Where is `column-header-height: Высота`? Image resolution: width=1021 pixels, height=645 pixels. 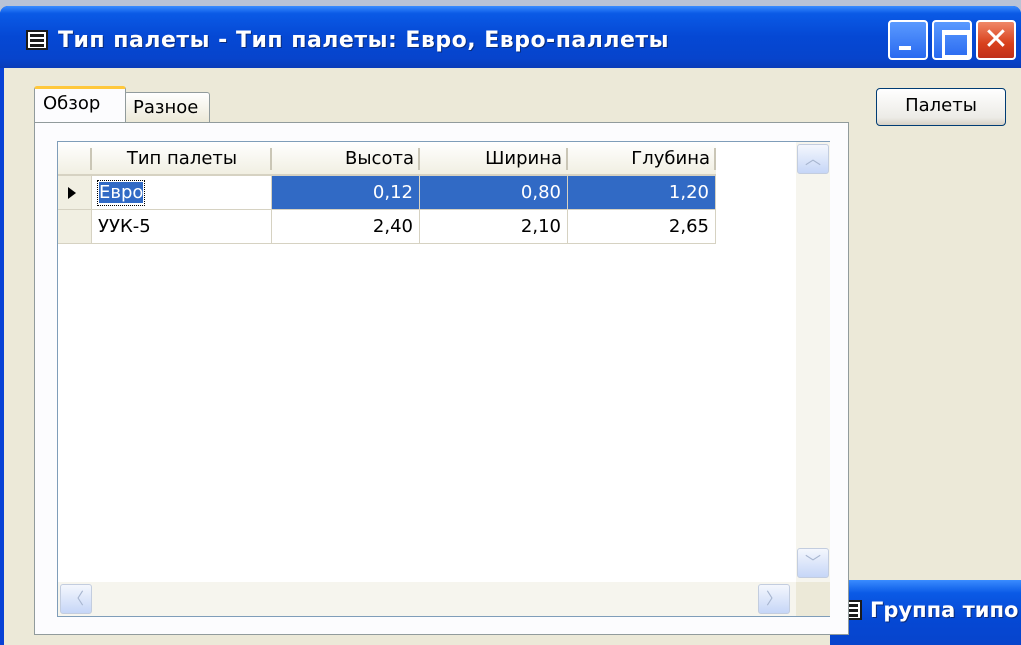 column-header-height: Высота is located at coordinates (346, 159).